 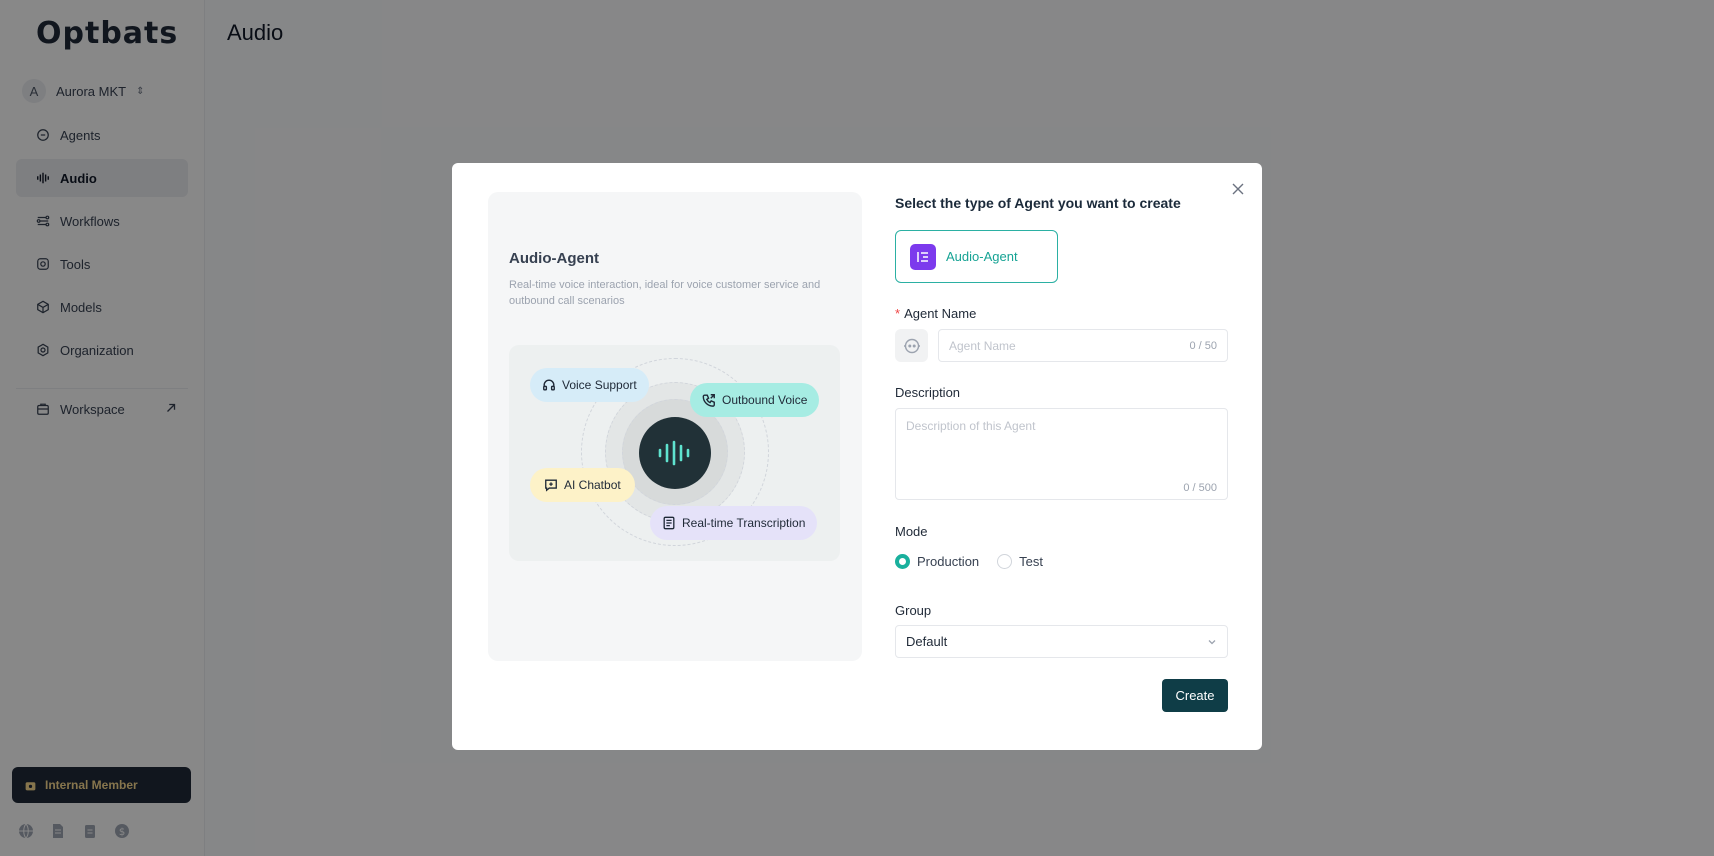 I want to click on agent-name-label-text: Agent Name, so click(x=940, y=313).